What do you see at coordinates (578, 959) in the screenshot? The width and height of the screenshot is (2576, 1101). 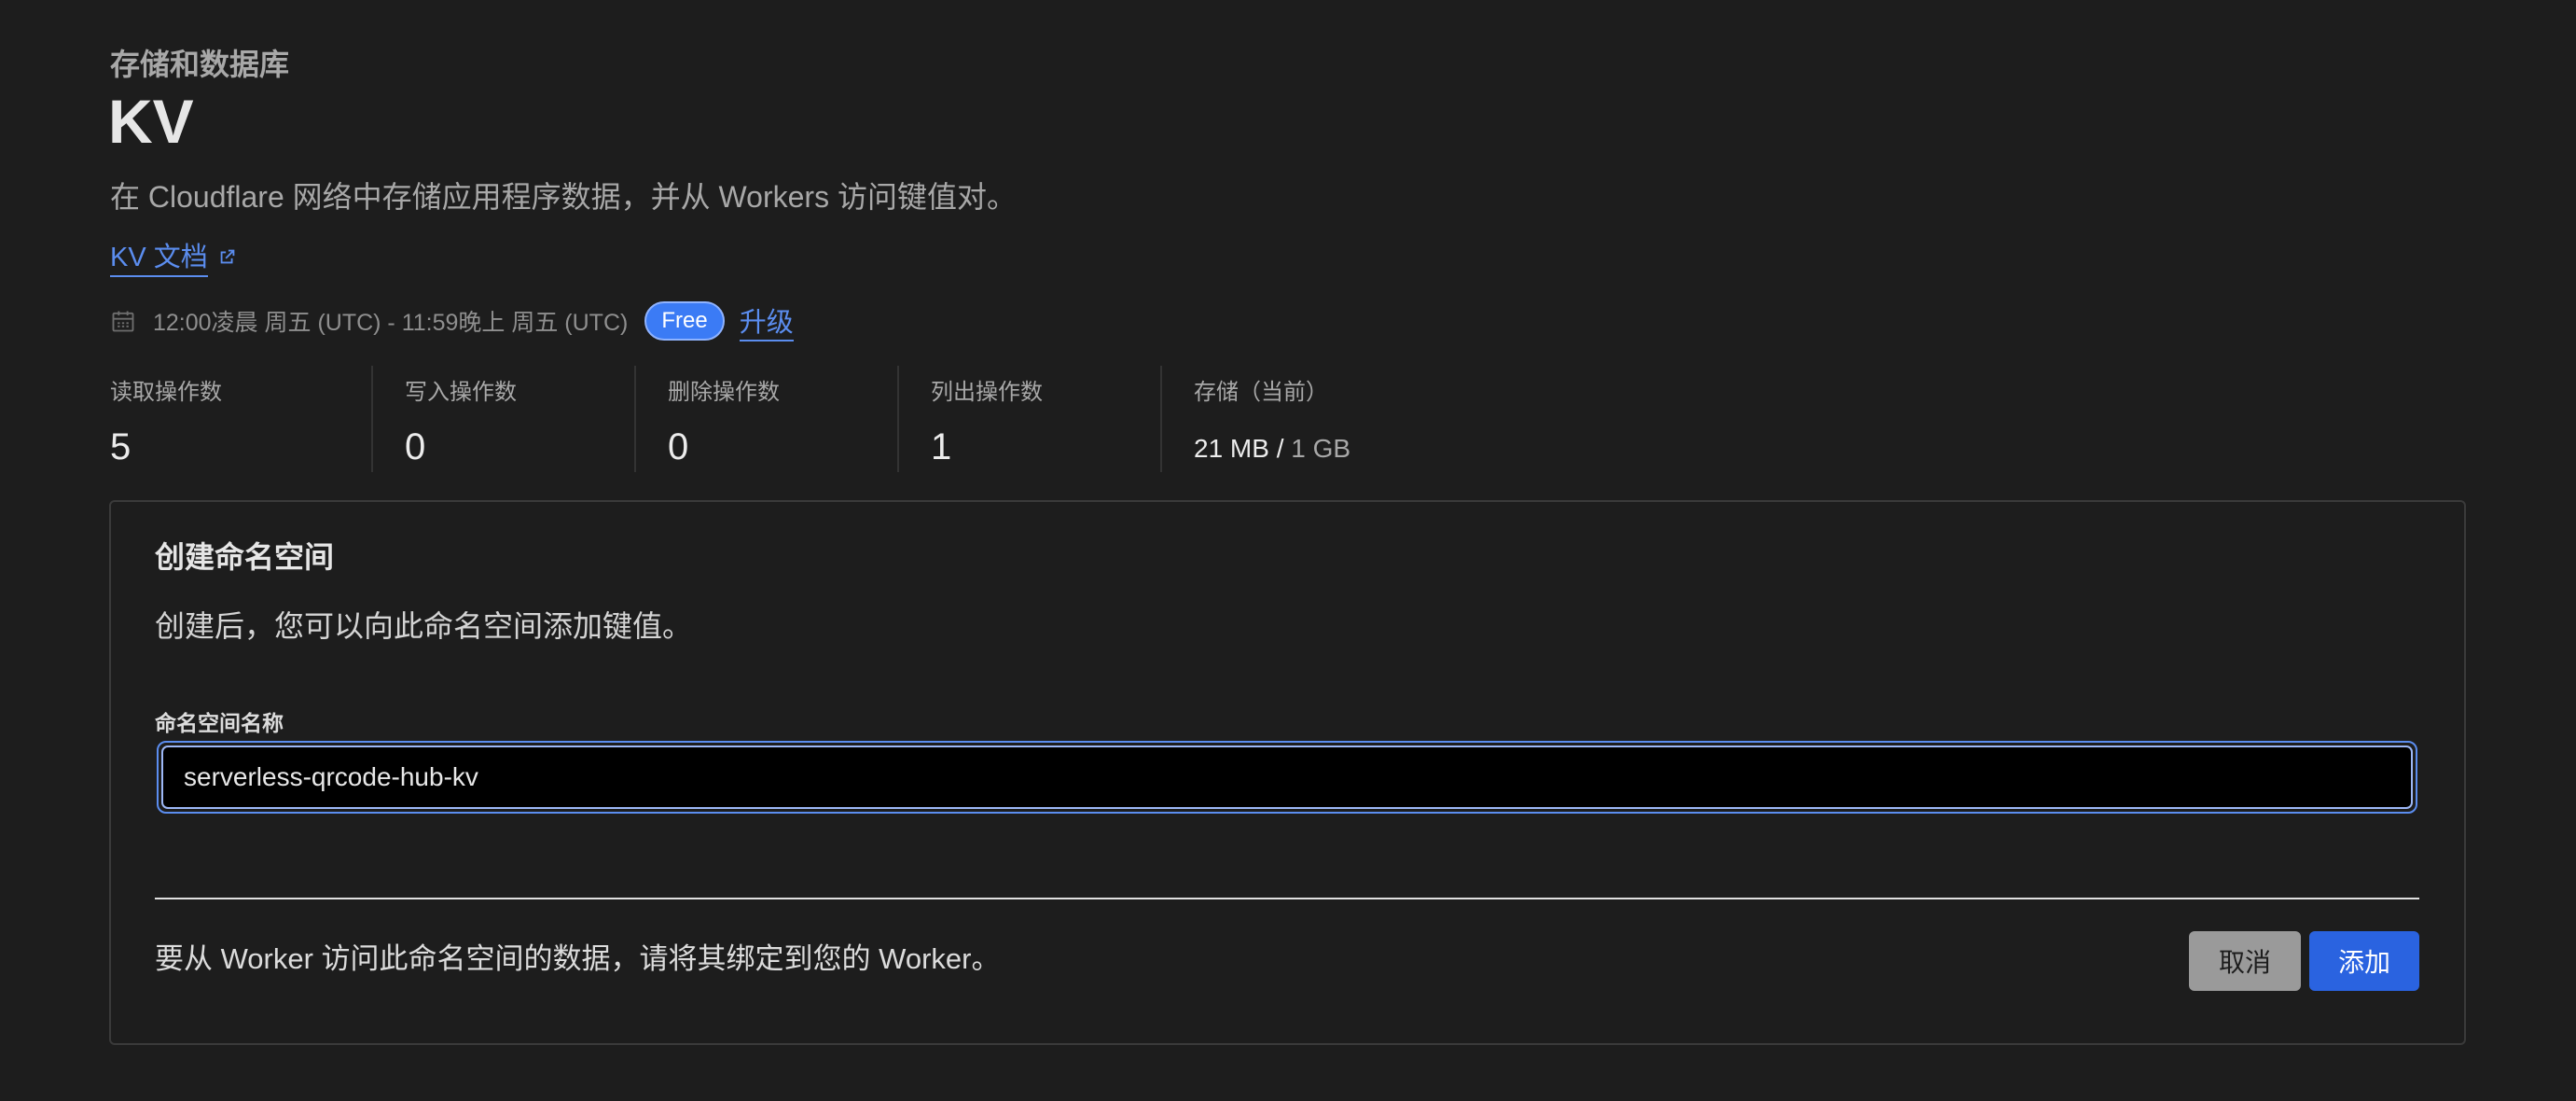 I see `binding-note: 要从 Worker 访问此命名空间的数据，请将其绑定到您的 Worker。` at bounding box center [578, 959].